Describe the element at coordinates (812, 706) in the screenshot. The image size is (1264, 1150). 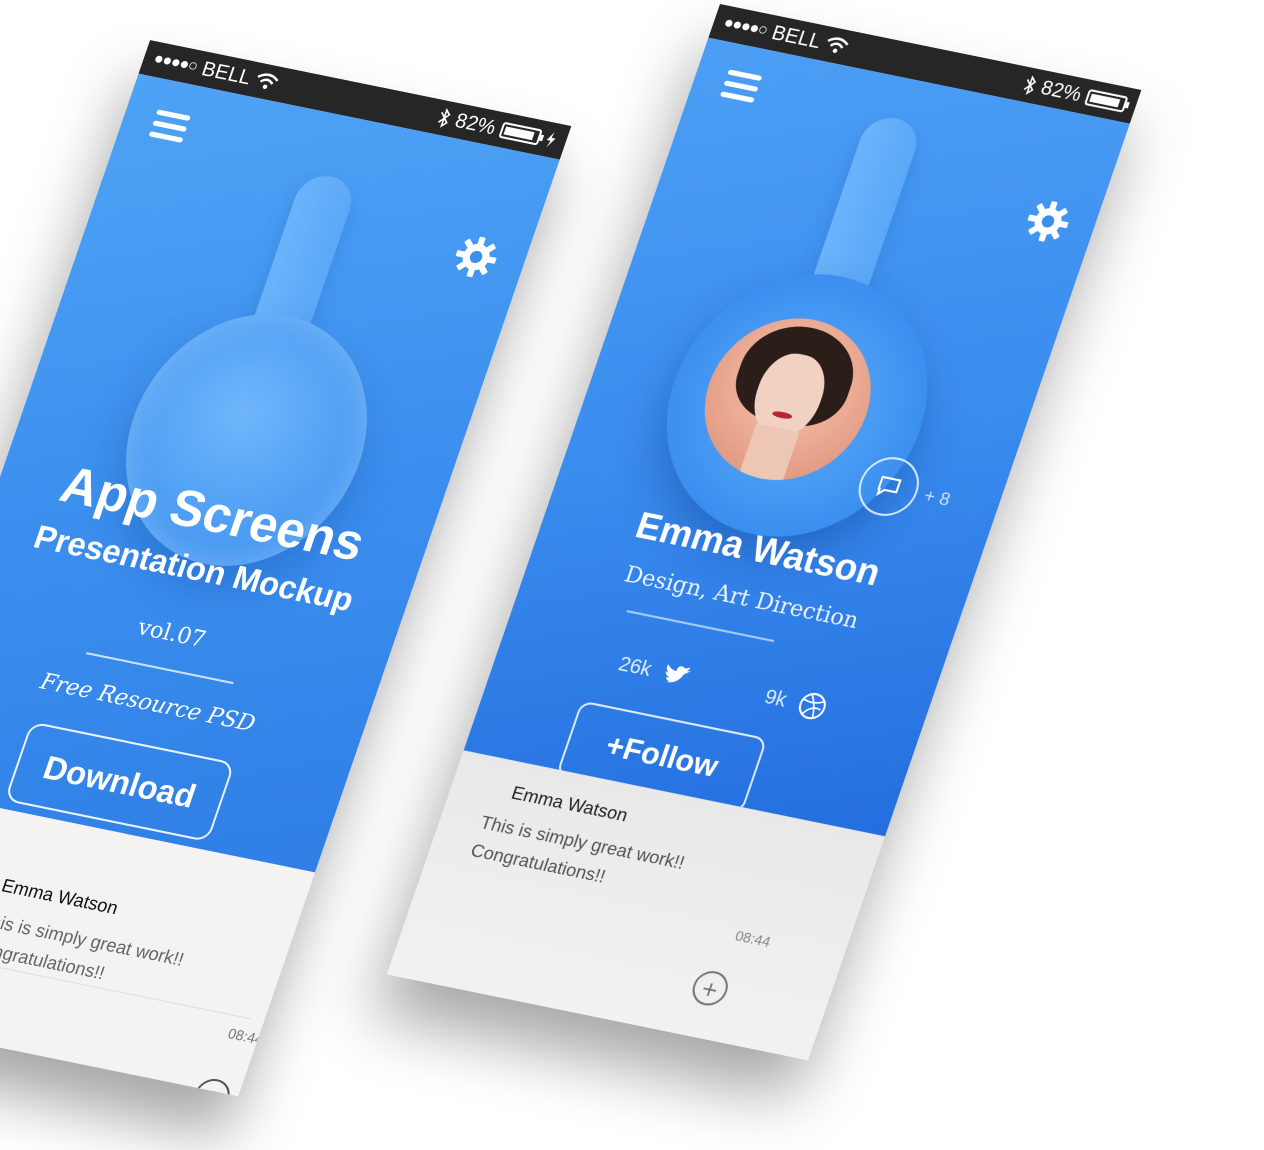
I see `dribbble-icon` at that location.